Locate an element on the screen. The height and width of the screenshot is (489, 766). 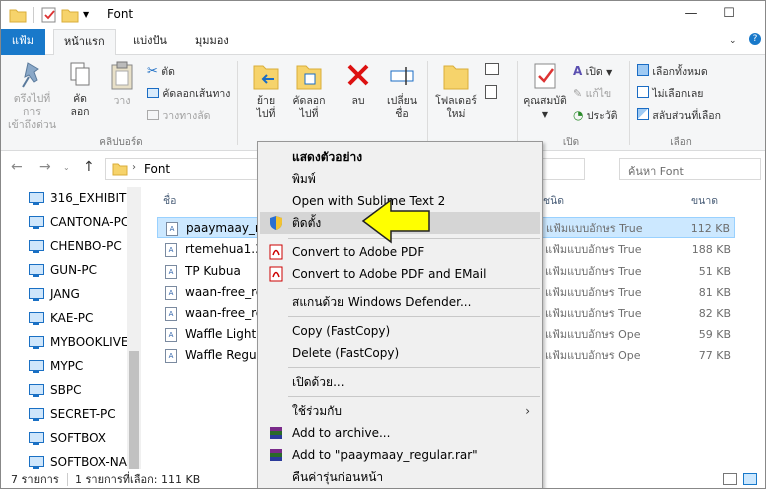
history-button: ◔ ประวัติ is located at coordinates (595, 115).